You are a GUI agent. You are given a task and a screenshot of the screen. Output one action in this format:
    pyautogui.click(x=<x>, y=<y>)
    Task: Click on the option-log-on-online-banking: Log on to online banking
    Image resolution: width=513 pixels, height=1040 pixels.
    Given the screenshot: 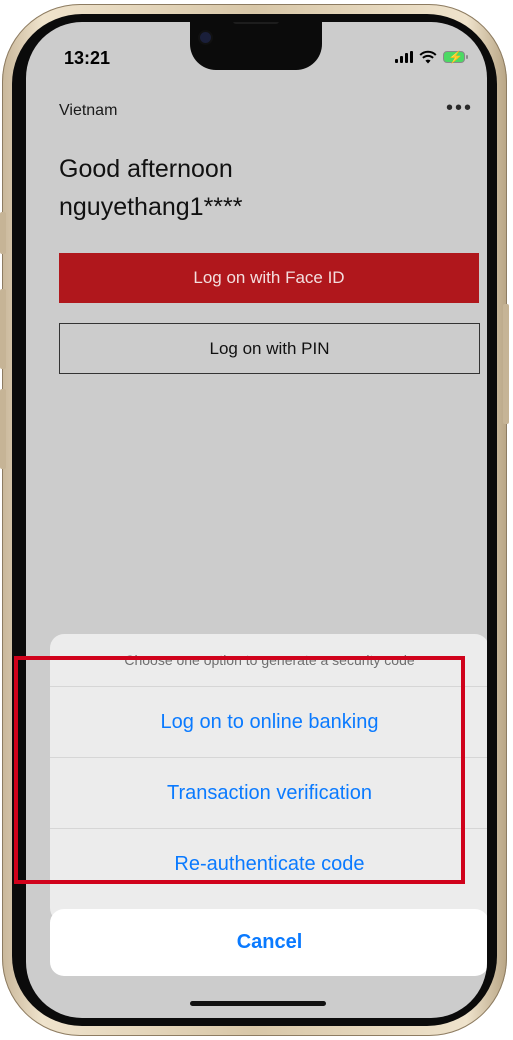 What is the action you would take?
    pyautogui.click(x=268, y=722)
    